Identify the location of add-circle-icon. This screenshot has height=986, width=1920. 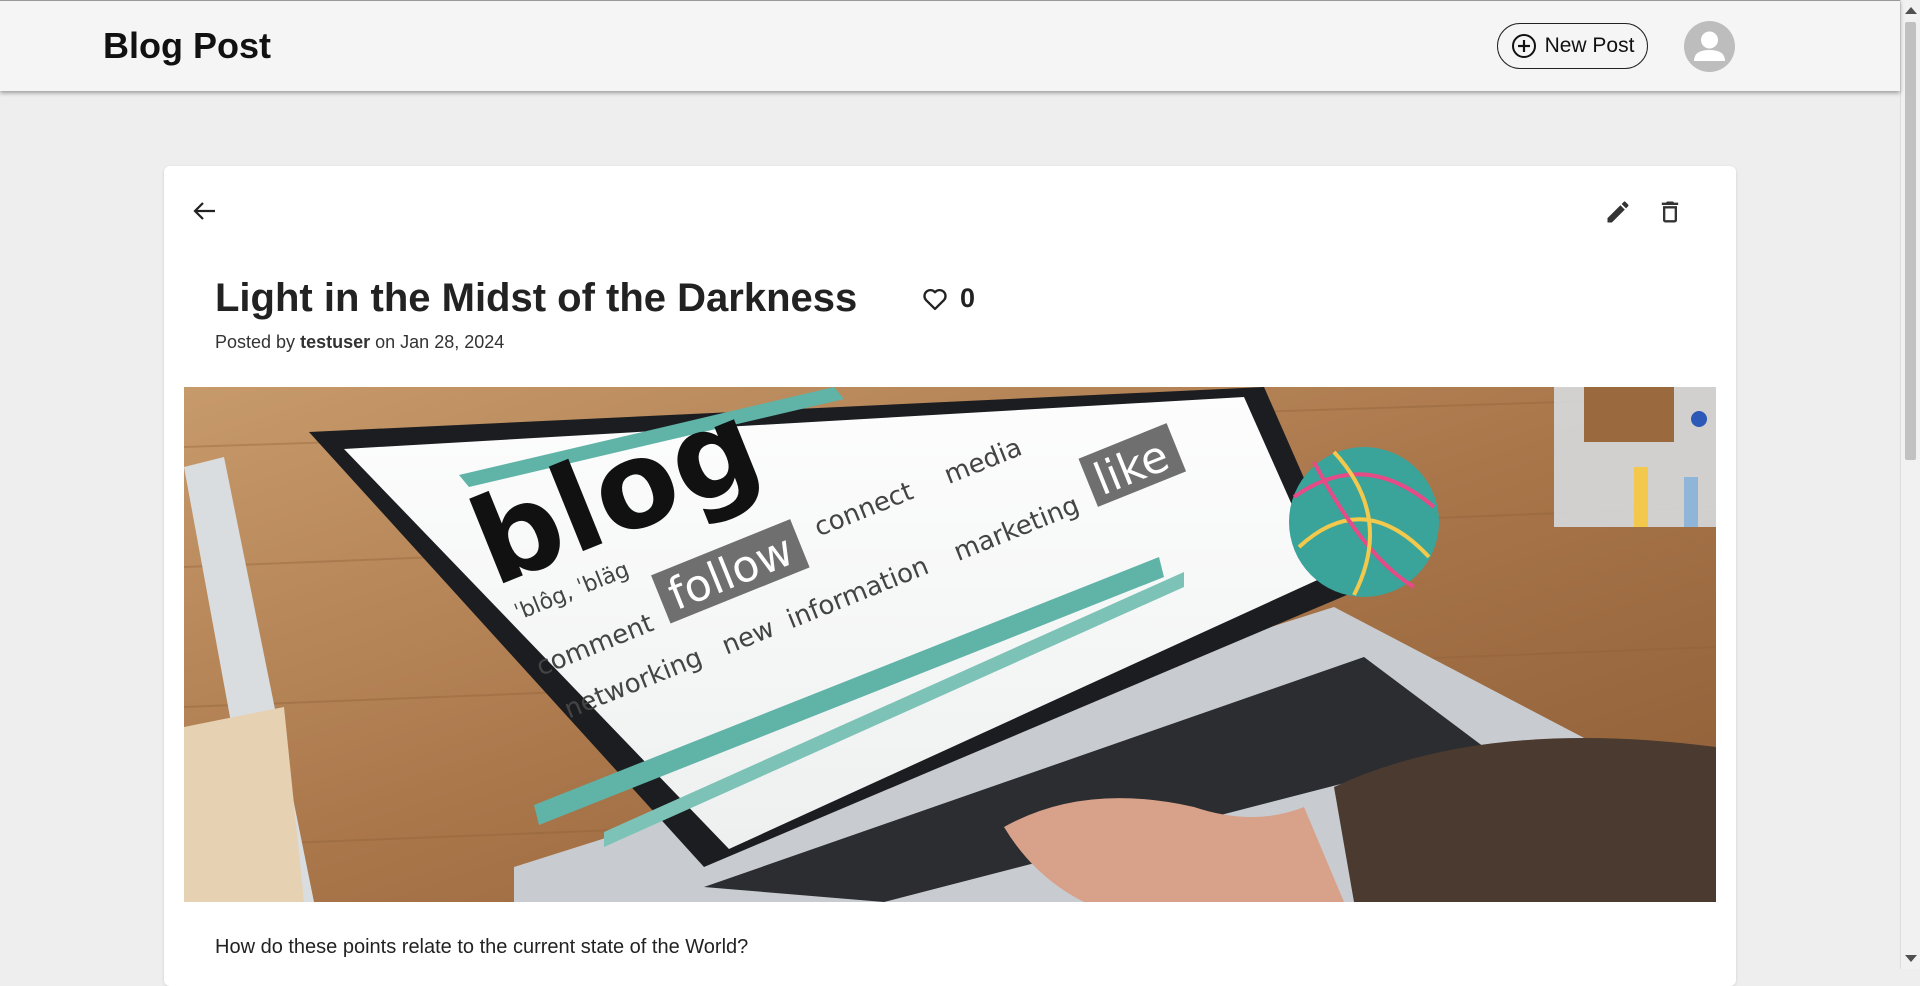
(1524, 46).